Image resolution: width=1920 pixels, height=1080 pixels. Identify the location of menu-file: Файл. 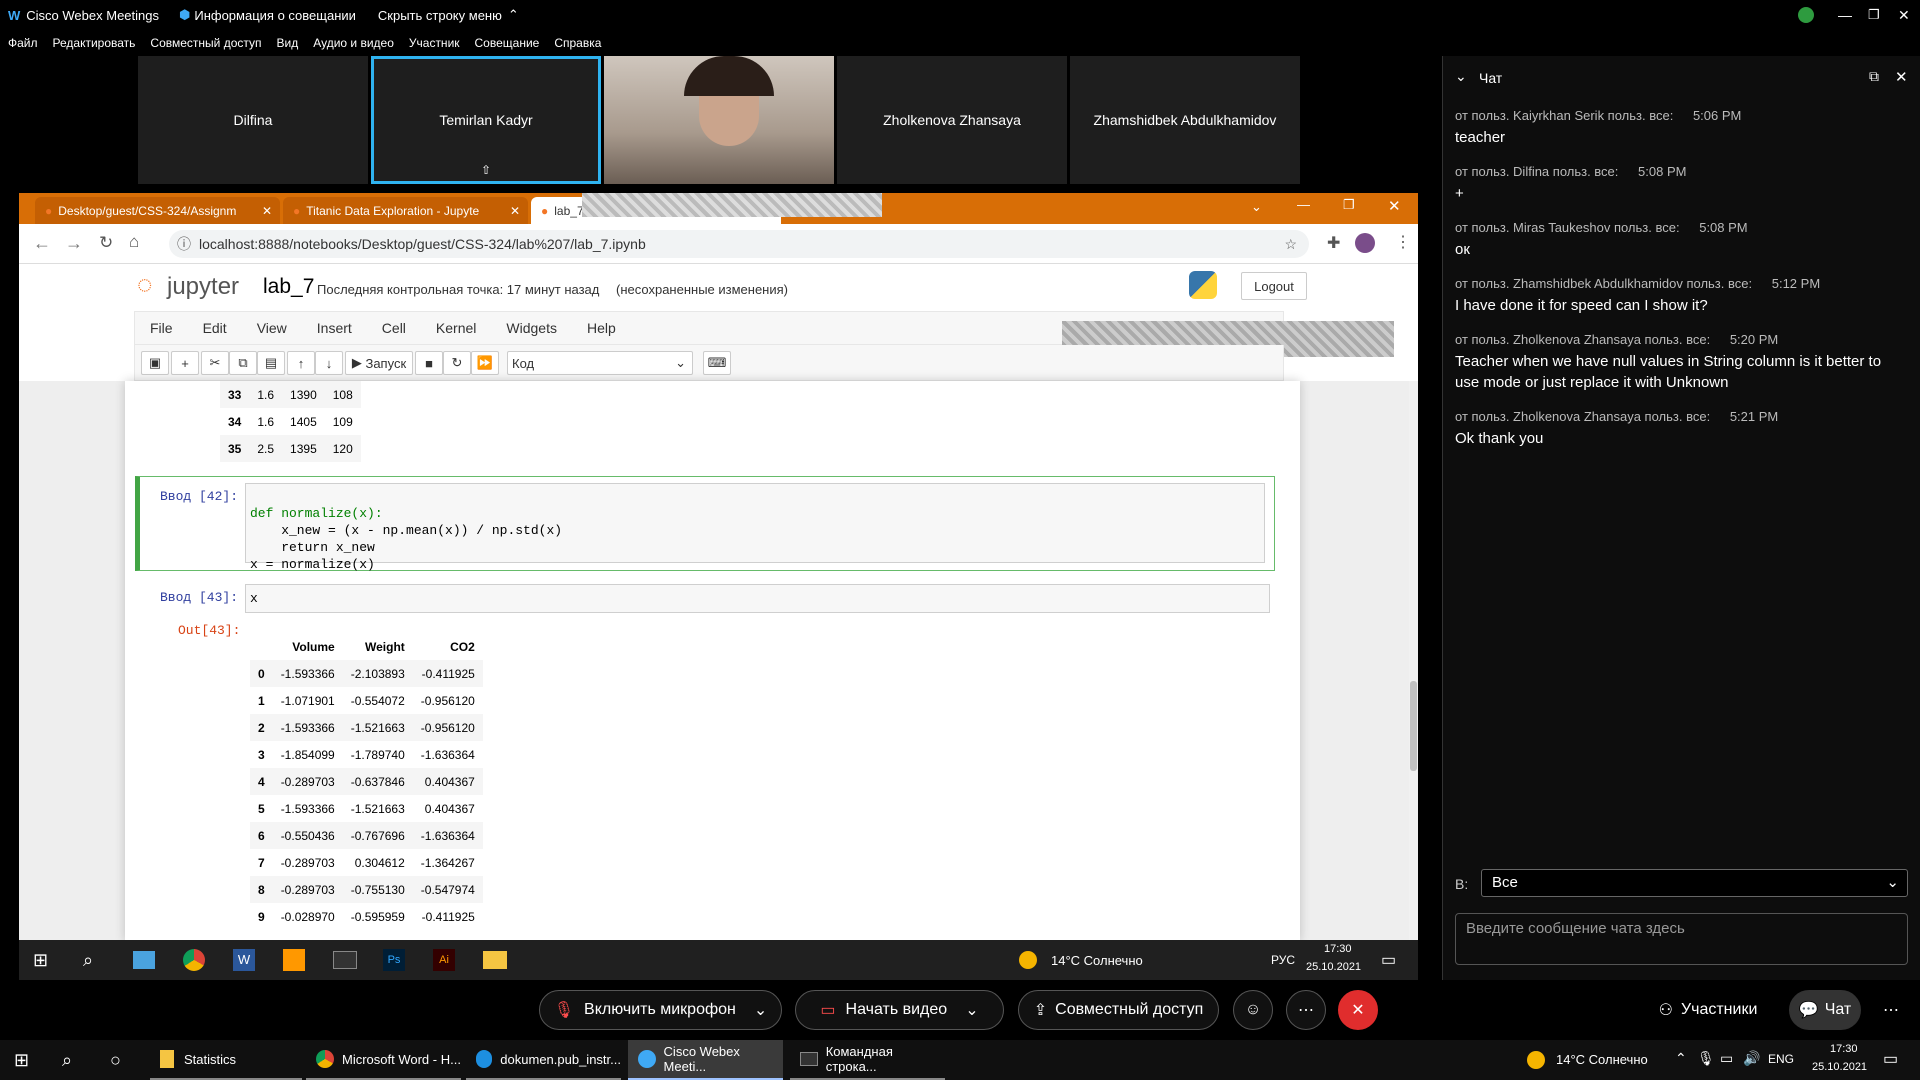
(23, 43).